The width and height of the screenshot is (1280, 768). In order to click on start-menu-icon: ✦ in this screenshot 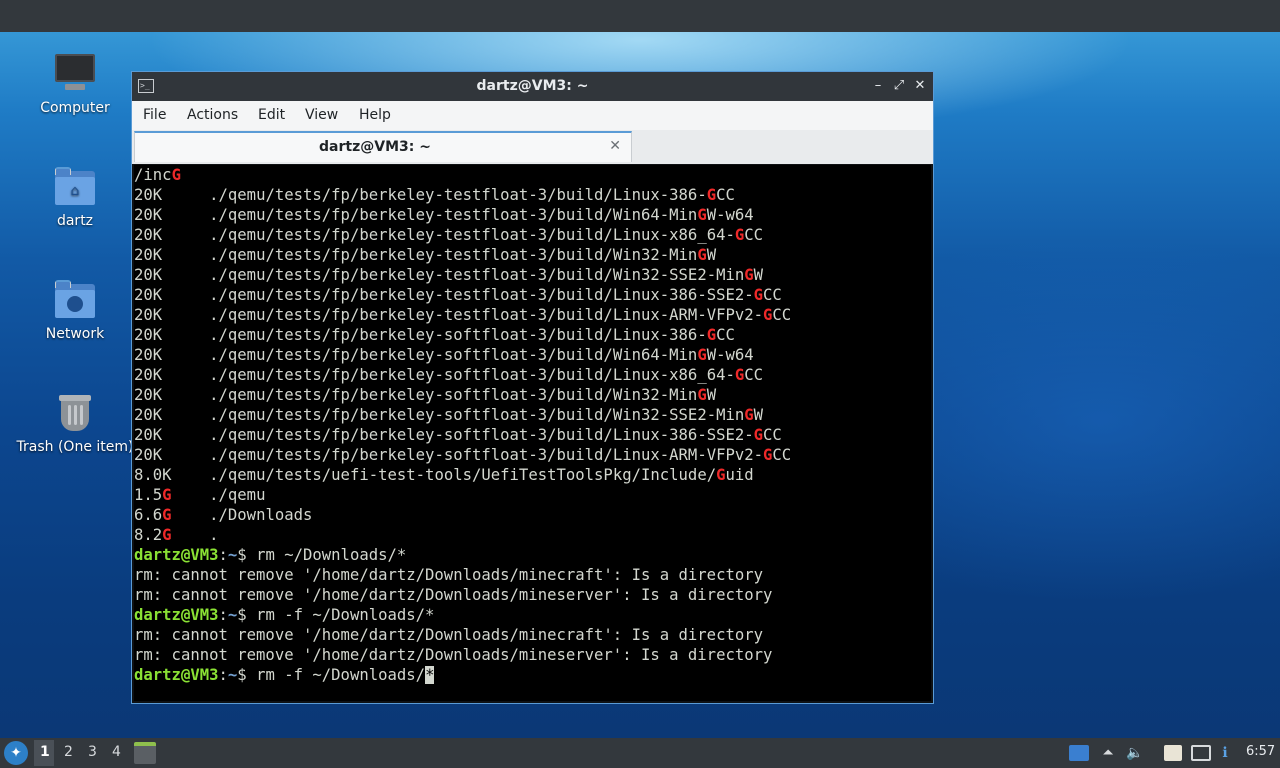, I will do `click(16, 753)`.